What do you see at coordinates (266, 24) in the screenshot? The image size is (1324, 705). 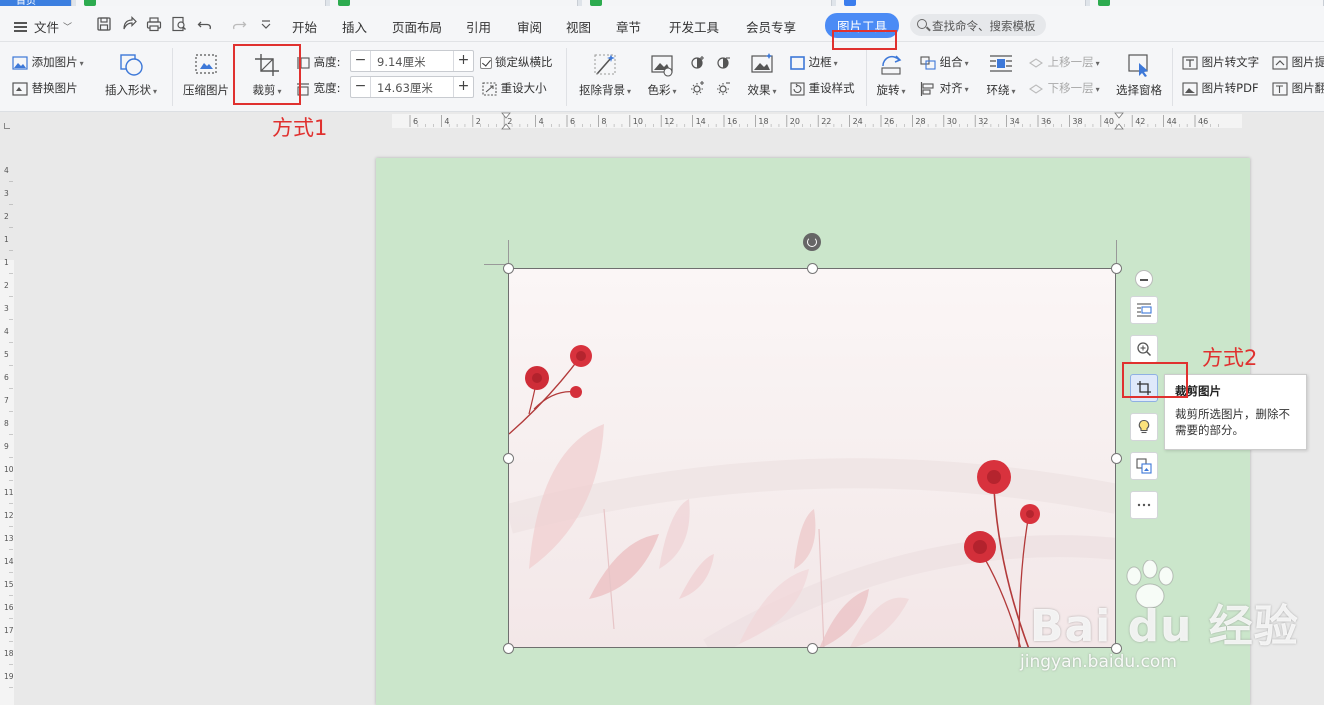 I see `customize-toolbar-icon` at bounding box center [266, 24].